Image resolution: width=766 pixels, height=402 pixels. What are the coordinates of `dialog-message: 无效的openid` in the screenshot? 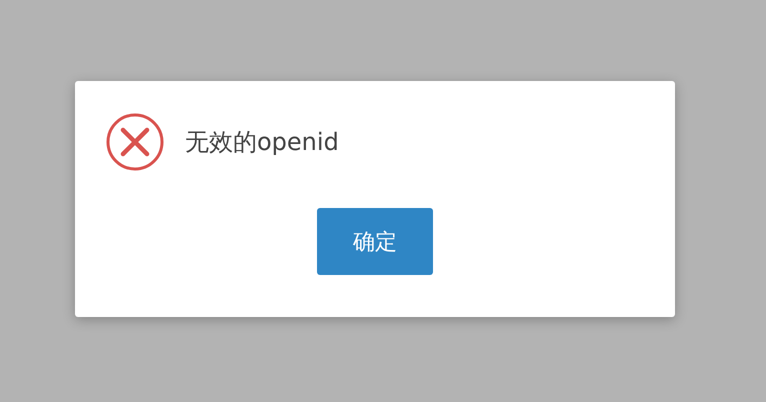 It's located at (262, 142).